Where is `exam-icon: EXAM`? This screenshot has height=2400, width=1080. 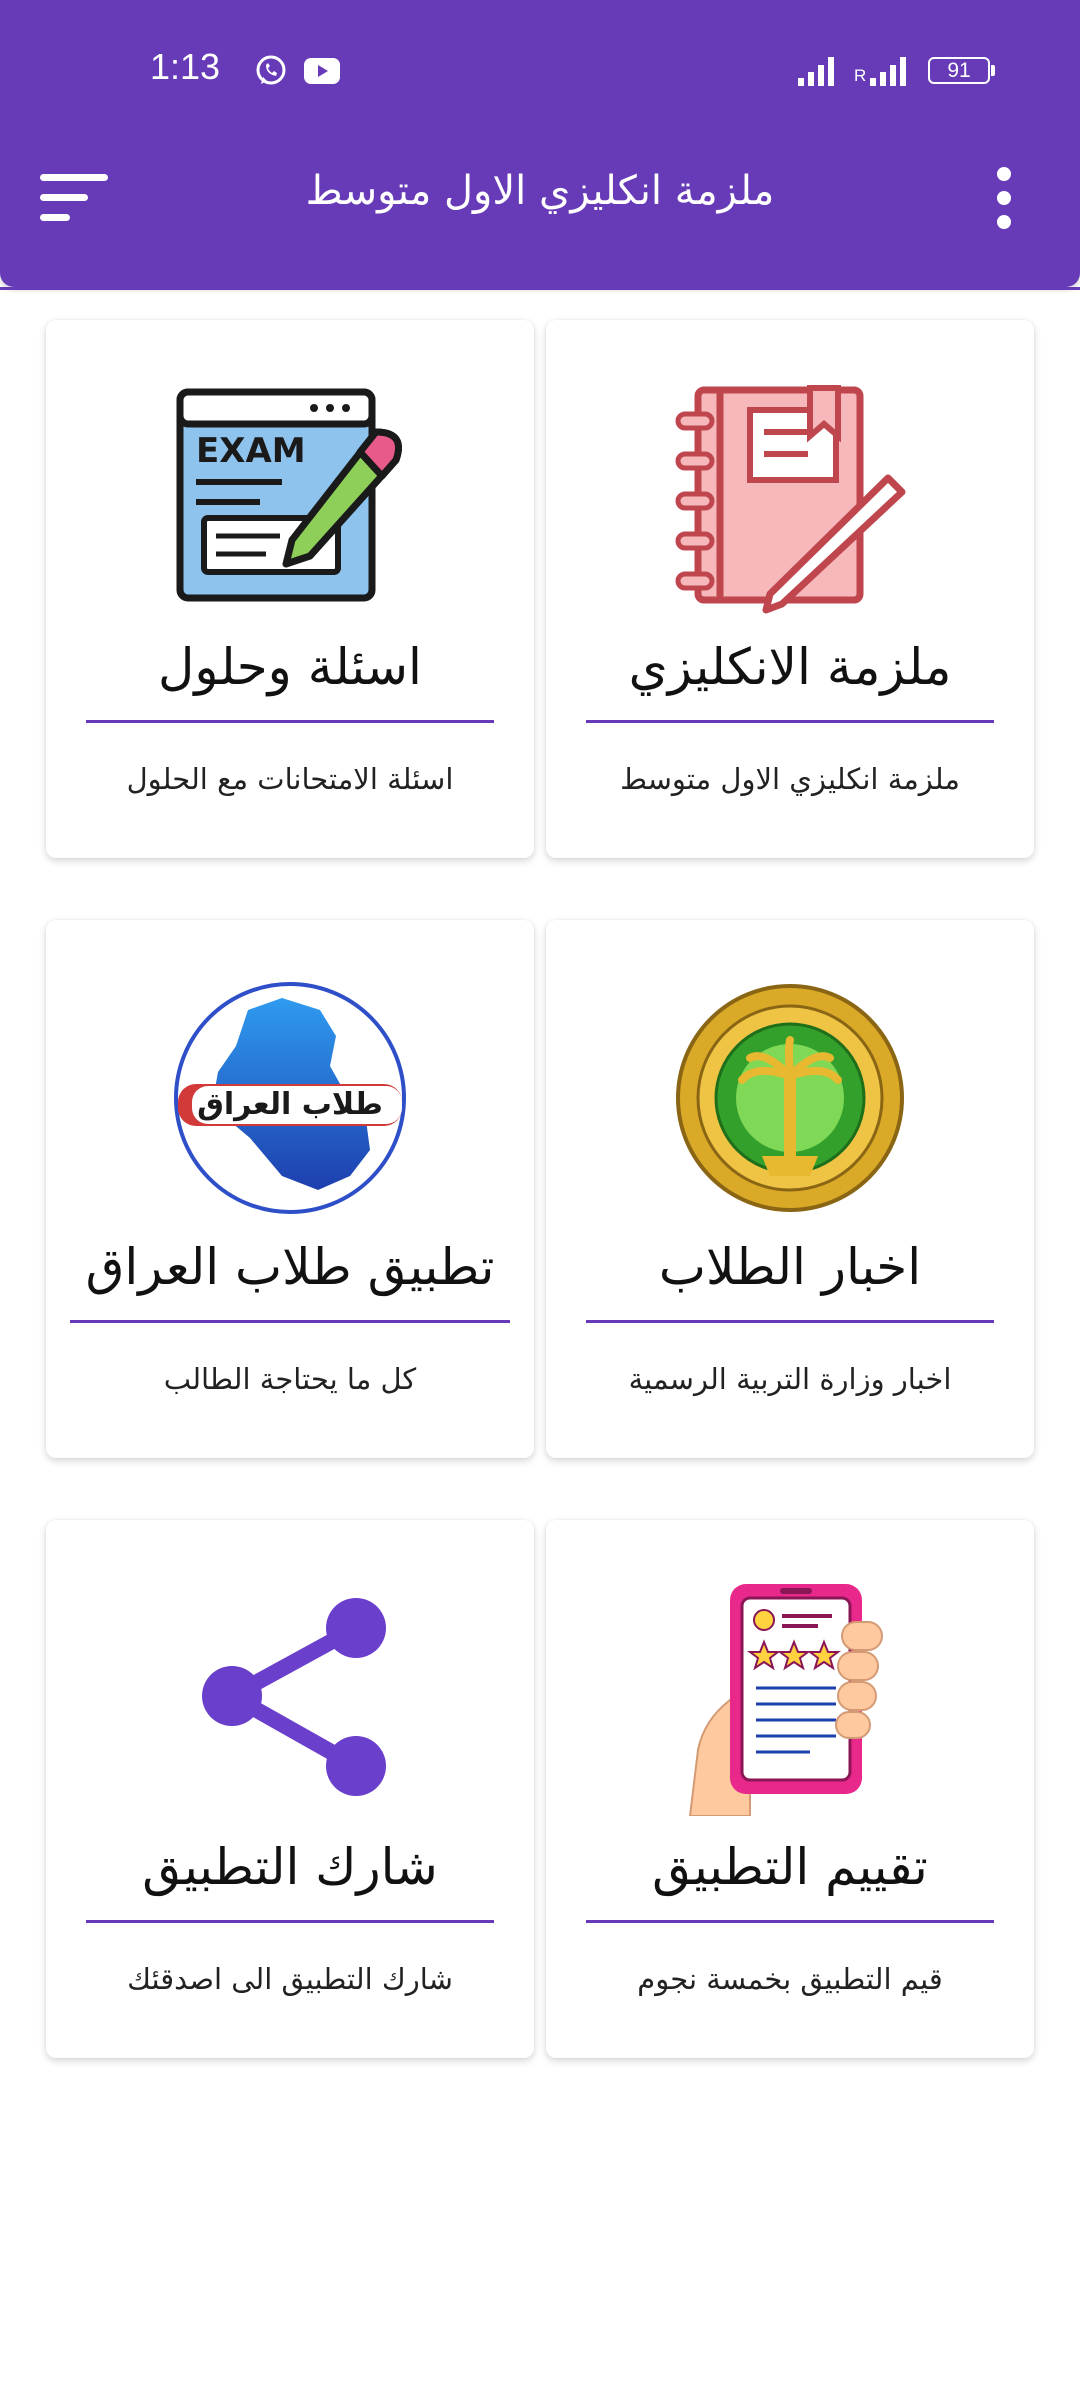
exam-icon: EXAM is located at coordinates (289, 495).